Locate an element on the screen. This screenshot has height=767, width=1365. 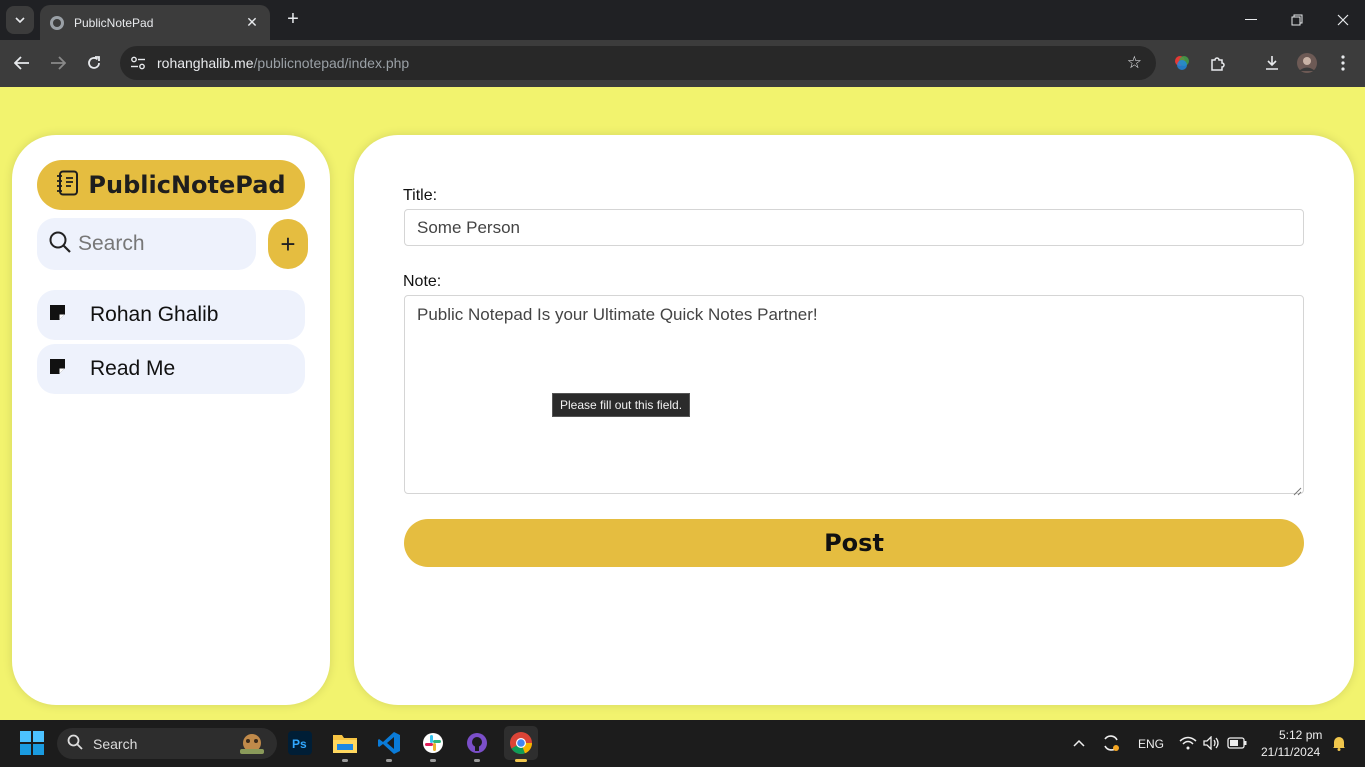
globe-icon is located at coordinates (57, 22).